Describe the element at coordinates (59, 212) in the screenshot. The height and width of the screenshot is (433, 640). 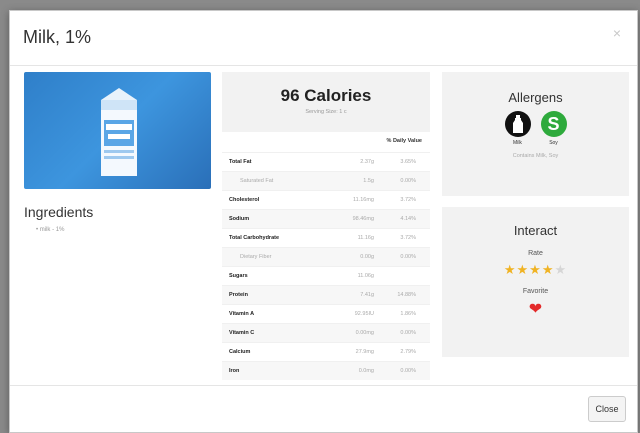
I see `ingredients-heading: Ingredients` at that location.